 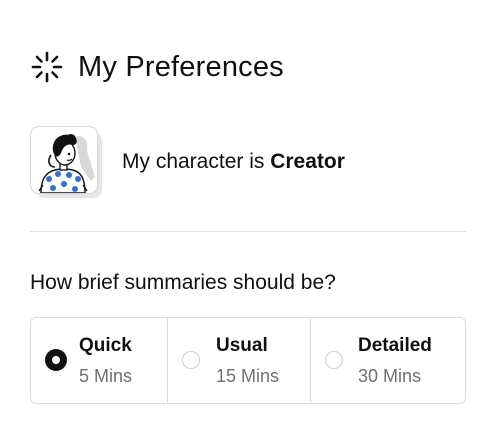 What do you see at coordinates (307, 161) in the screenshot?
I see `character-name: Creator` at bounding box center [307, 161].